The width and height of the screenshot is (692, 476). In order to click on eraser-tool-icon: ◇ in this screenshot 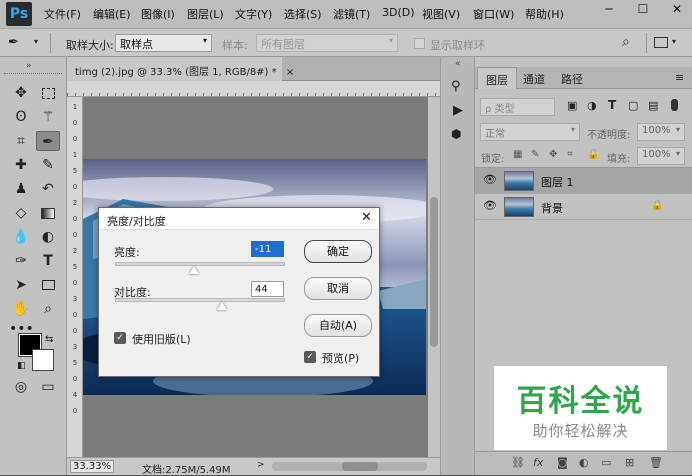, I will do `click(21, 213)`.